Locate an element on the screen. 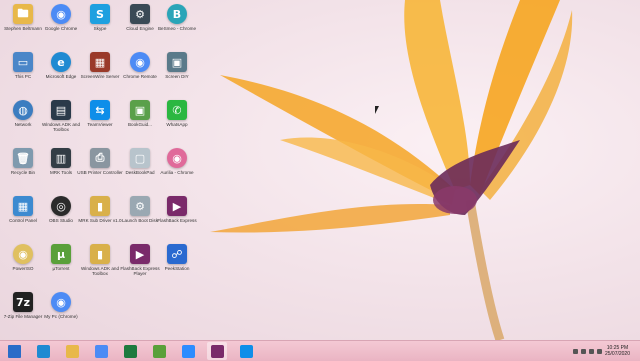 This screenshot has width=640, height=361. desktop-icon-label: WhatsApp is located at coordinates (177, 124).